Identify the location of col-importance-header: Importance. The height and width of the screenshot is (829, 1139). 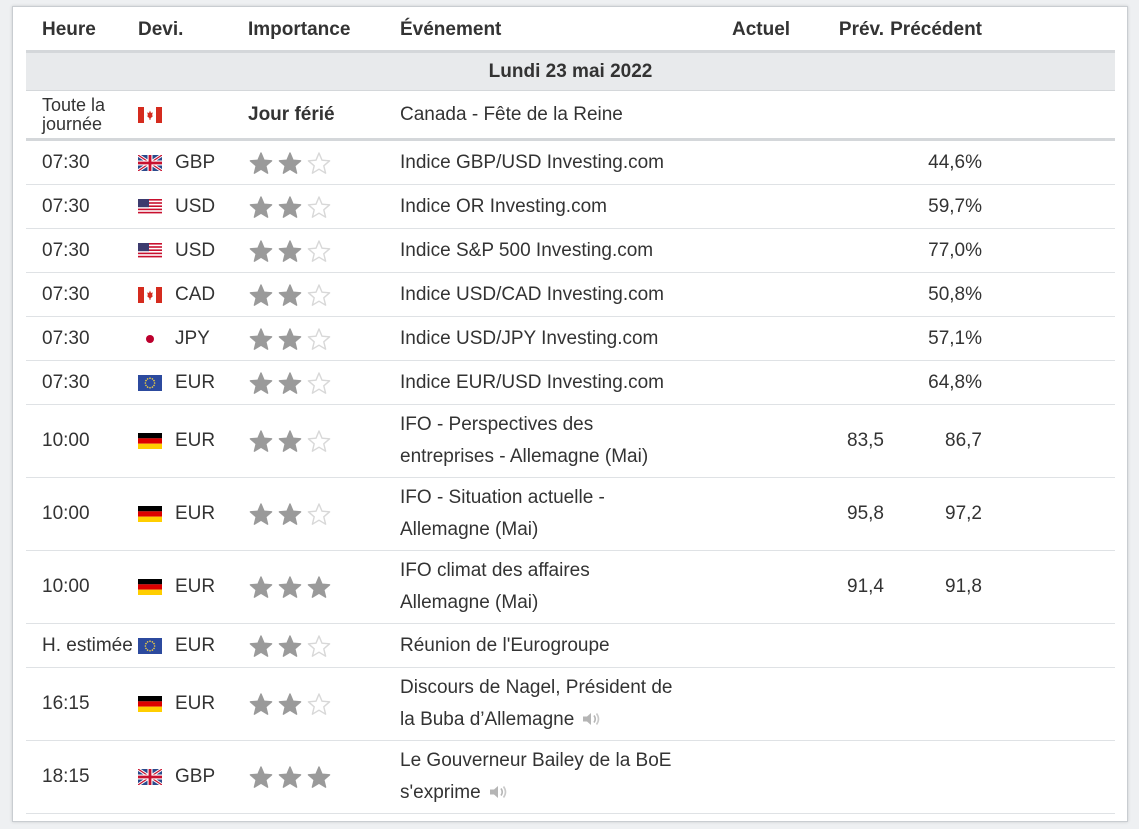
(324, 30).